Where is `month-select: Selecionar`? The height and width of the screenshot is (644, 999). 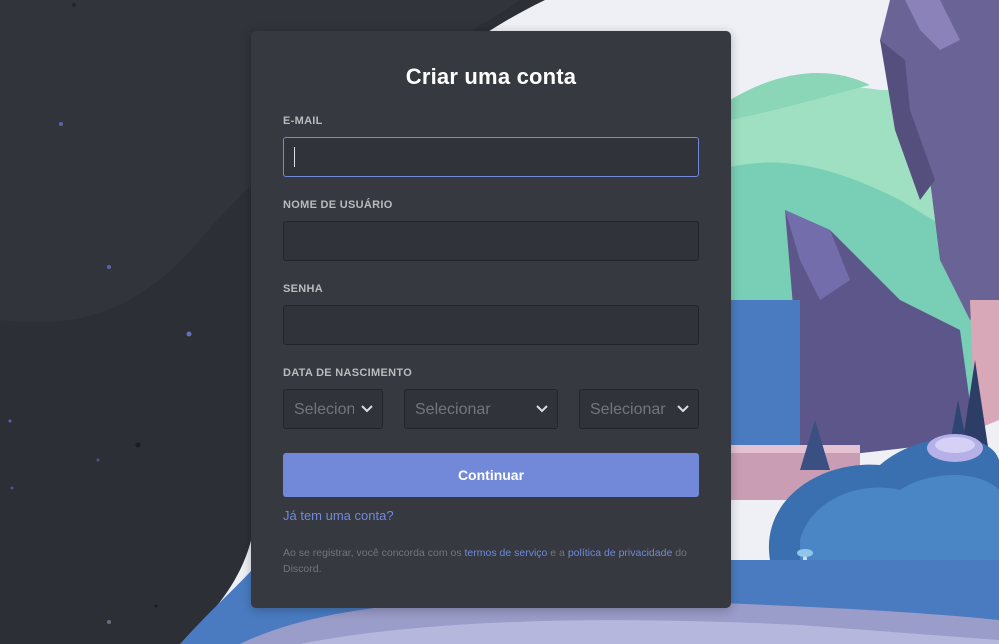
month-select: Selecionar is located at coordinates (481, 409).